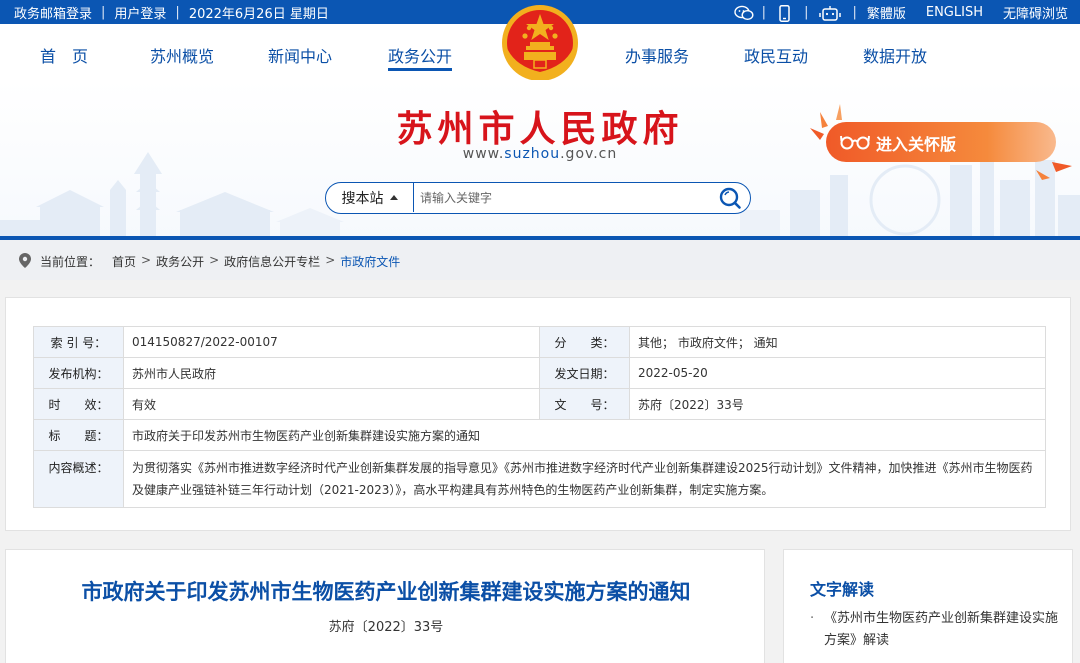  What do you see at coordinates (954, 12) in the screenshot?
I see `english-link: ENGLISH` at bounding box center [954, 12].